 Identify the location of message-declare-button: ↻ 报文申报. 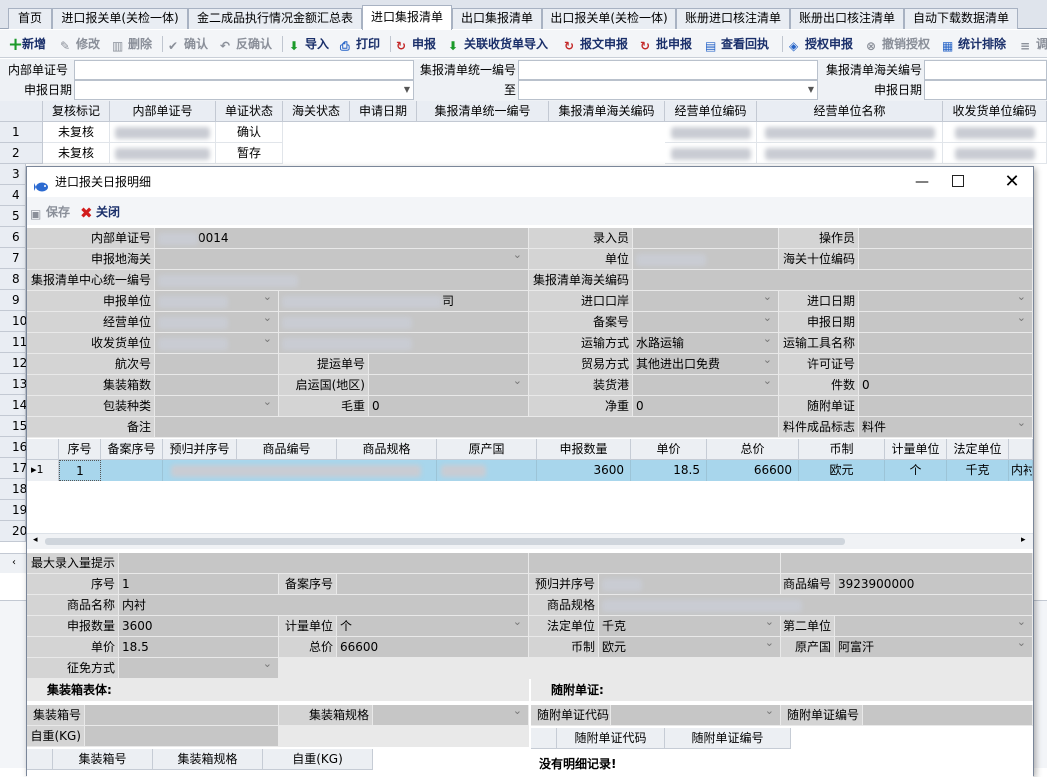
(596, 44).